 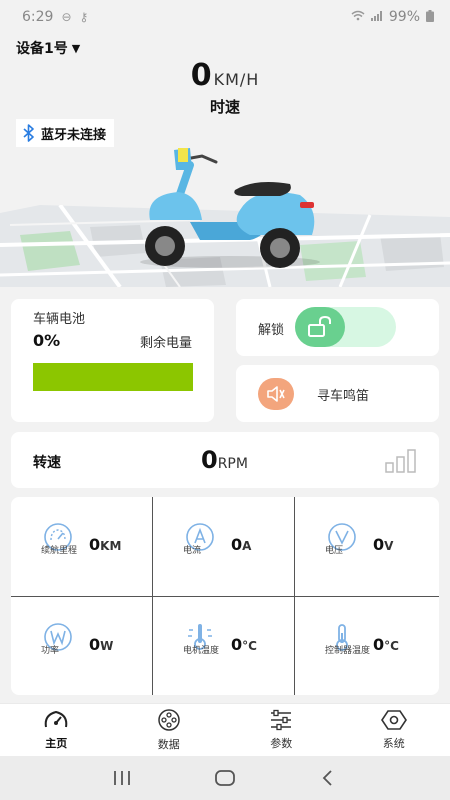 I want to click on metric-current-value: 0A, so click(x=241, y=544).